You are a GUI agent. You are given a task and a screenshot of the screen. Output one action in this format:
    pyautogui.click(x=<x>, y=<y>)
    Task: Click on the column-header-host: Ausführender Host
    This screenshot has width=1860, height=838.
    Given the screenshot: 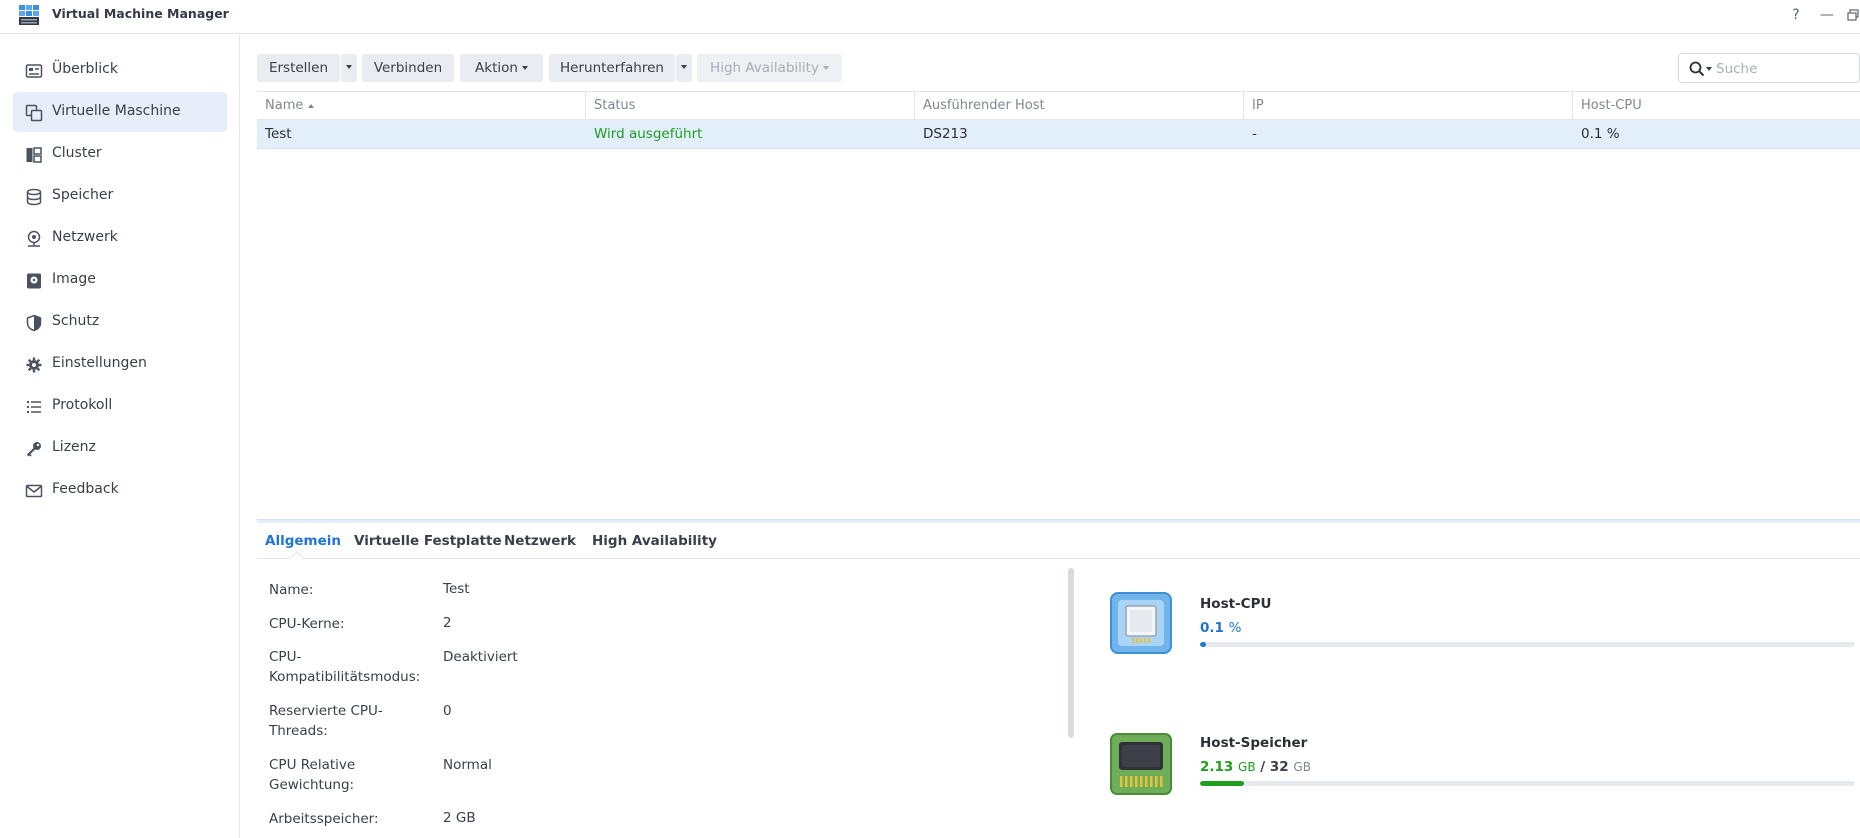 What is the action you would take?
    pyautogui.click(x=1079, y=106)
    